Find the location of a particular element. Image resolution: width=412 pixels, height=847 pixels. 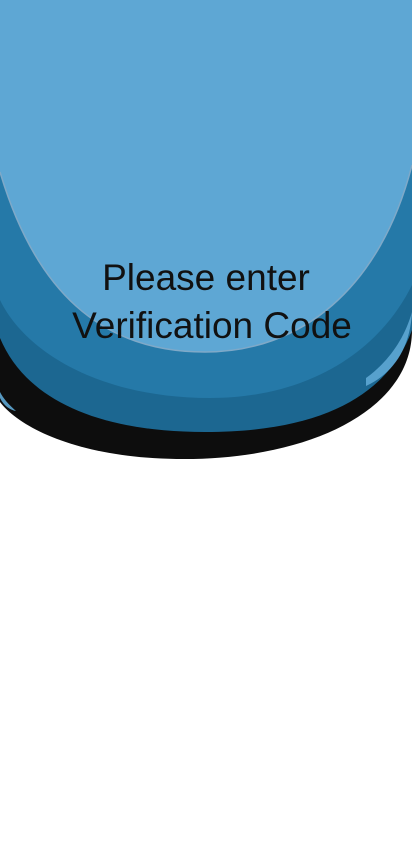

page-title-line-1: Please enter is located at coordinates (206, 277).